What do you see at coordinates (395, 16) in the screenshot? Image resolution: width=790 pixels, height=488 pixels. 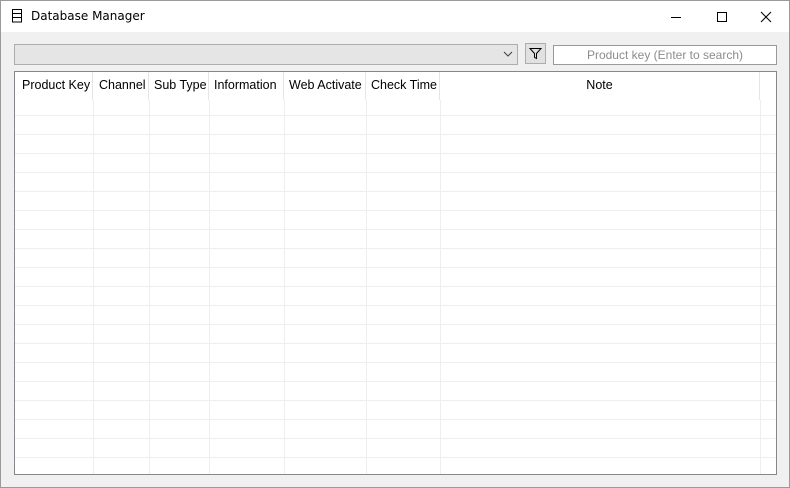 I see `title-bar: Database Manager` at bounding box center [395, 16].